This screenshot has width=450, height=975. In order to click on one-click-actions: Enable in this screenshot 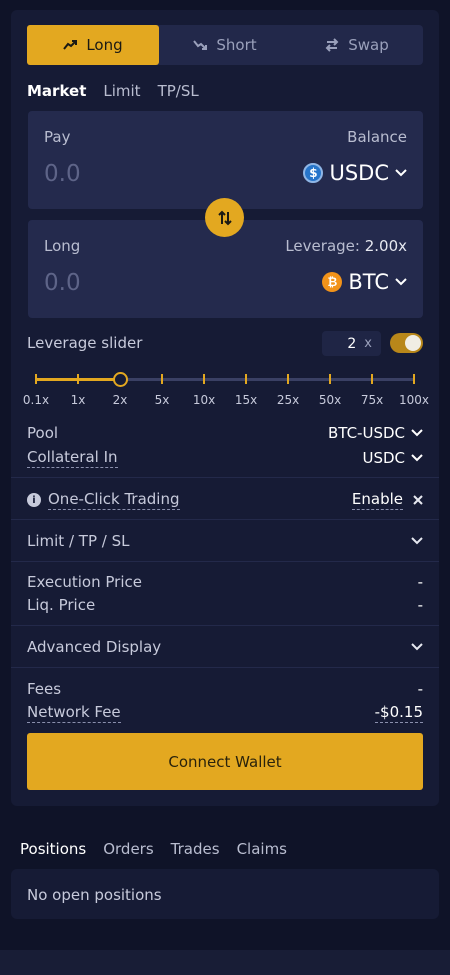, I will do `click(387, 500)`.